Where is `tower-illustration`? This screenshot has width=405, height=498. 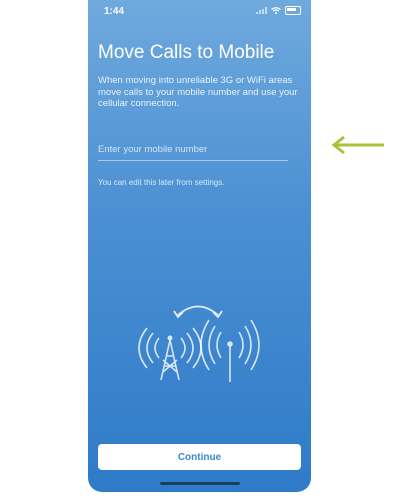 tower-illustration is located at coordinates (199, 343).